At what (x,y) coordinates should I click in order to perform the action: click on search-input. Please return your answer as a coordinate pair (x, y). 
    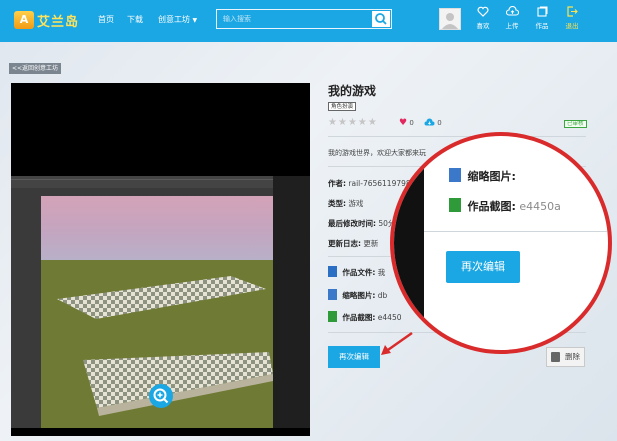
    Looking at the image, I should click on (294, 19).